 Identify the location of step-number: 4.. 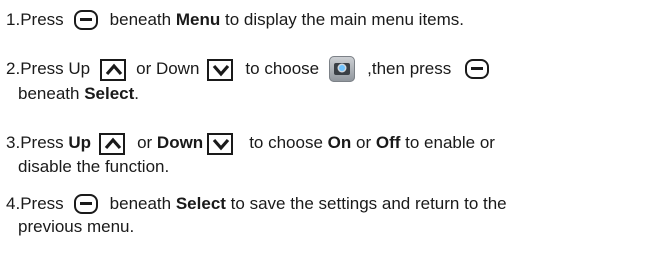
(13, 203).